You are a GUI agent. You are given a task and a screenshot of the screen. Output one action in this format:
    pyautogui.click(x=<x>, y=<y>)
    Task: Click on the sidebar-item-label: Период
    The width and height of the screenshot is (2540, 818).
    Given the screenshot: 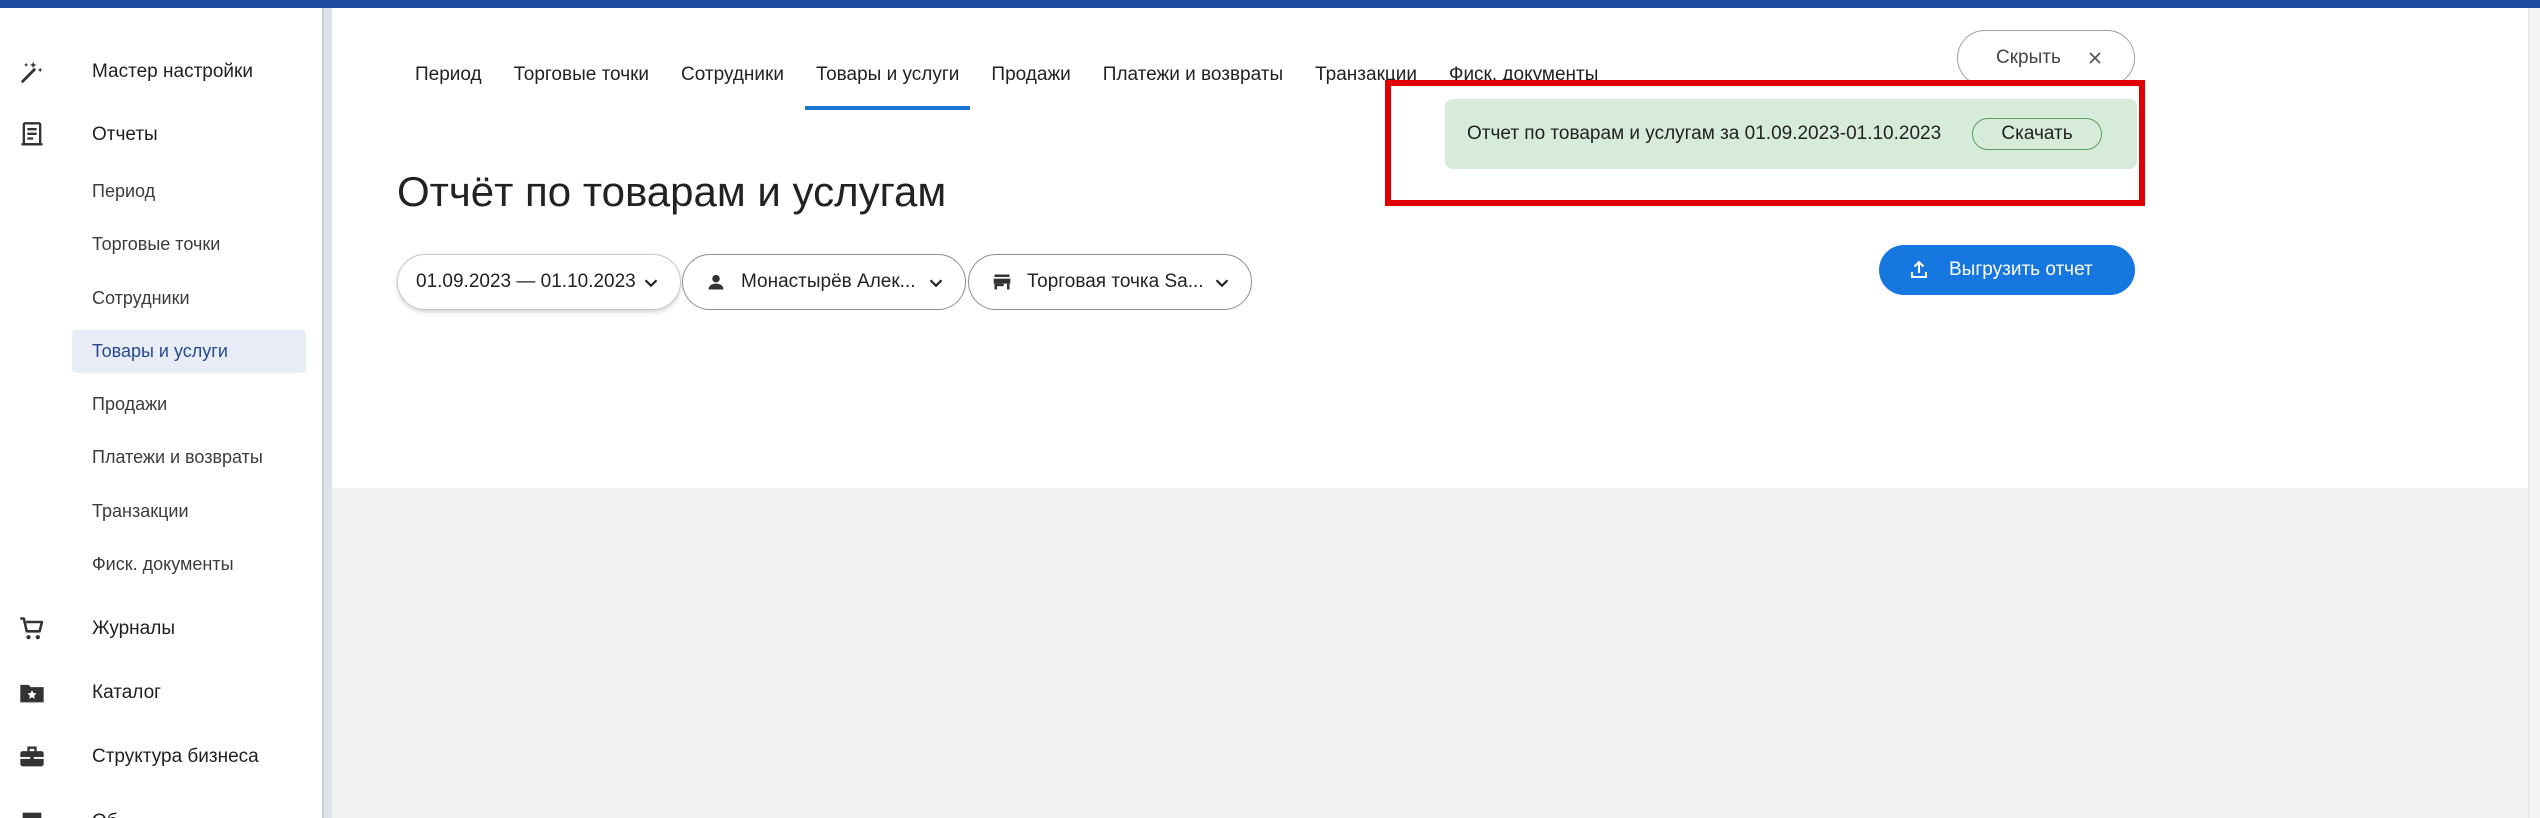 What is the action you would take?
    pyautogui.click(x=124, y=191)
    